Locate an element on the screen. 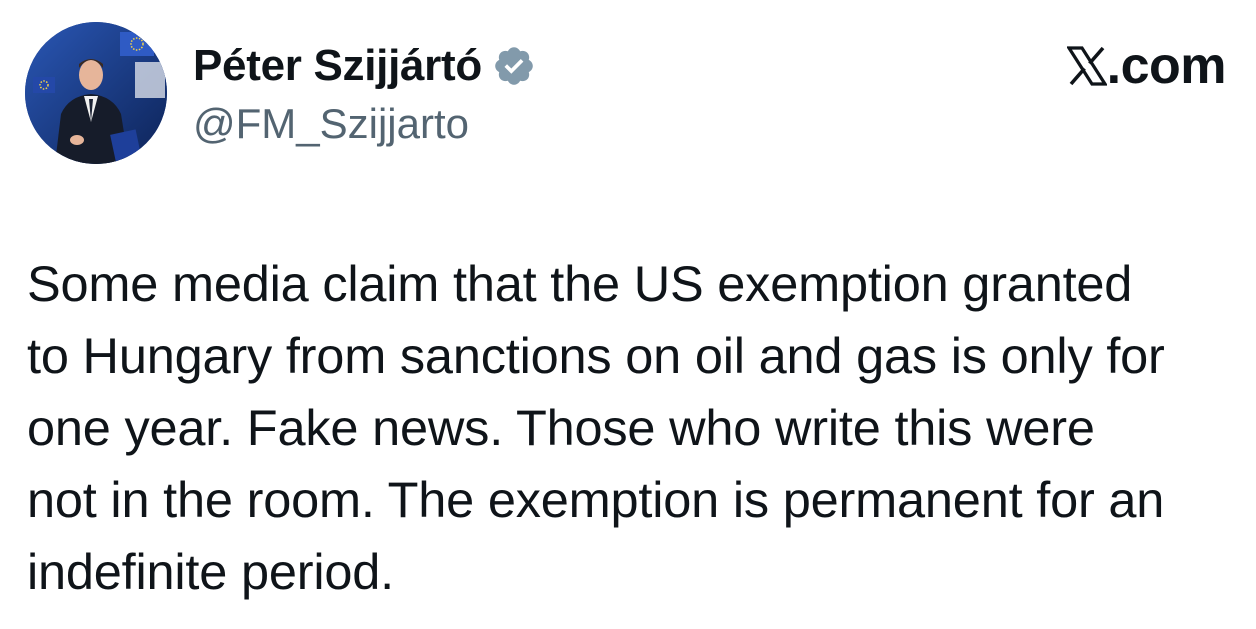 The image size is (1256, 629). author-name-text: Péter Szijjártó is located at coordinates (337, 65).